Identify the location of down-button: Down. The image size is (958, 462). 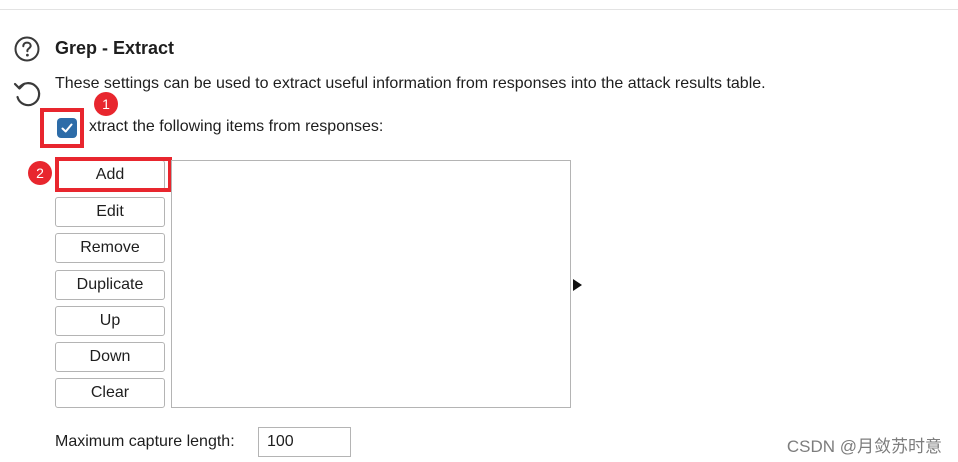
(110, 357).